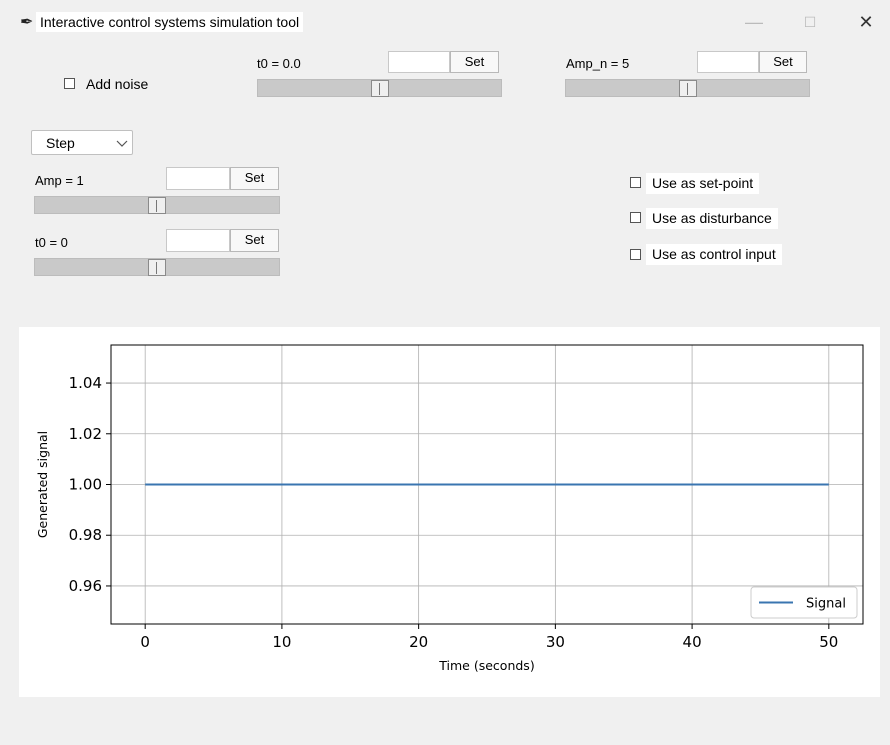 The height and width of the screenshot is (745, 890). What do you see at coordinates (714, 254) in the screenshot?
I see `control-input-label: Use as control input` at bounding box center [714, 254].